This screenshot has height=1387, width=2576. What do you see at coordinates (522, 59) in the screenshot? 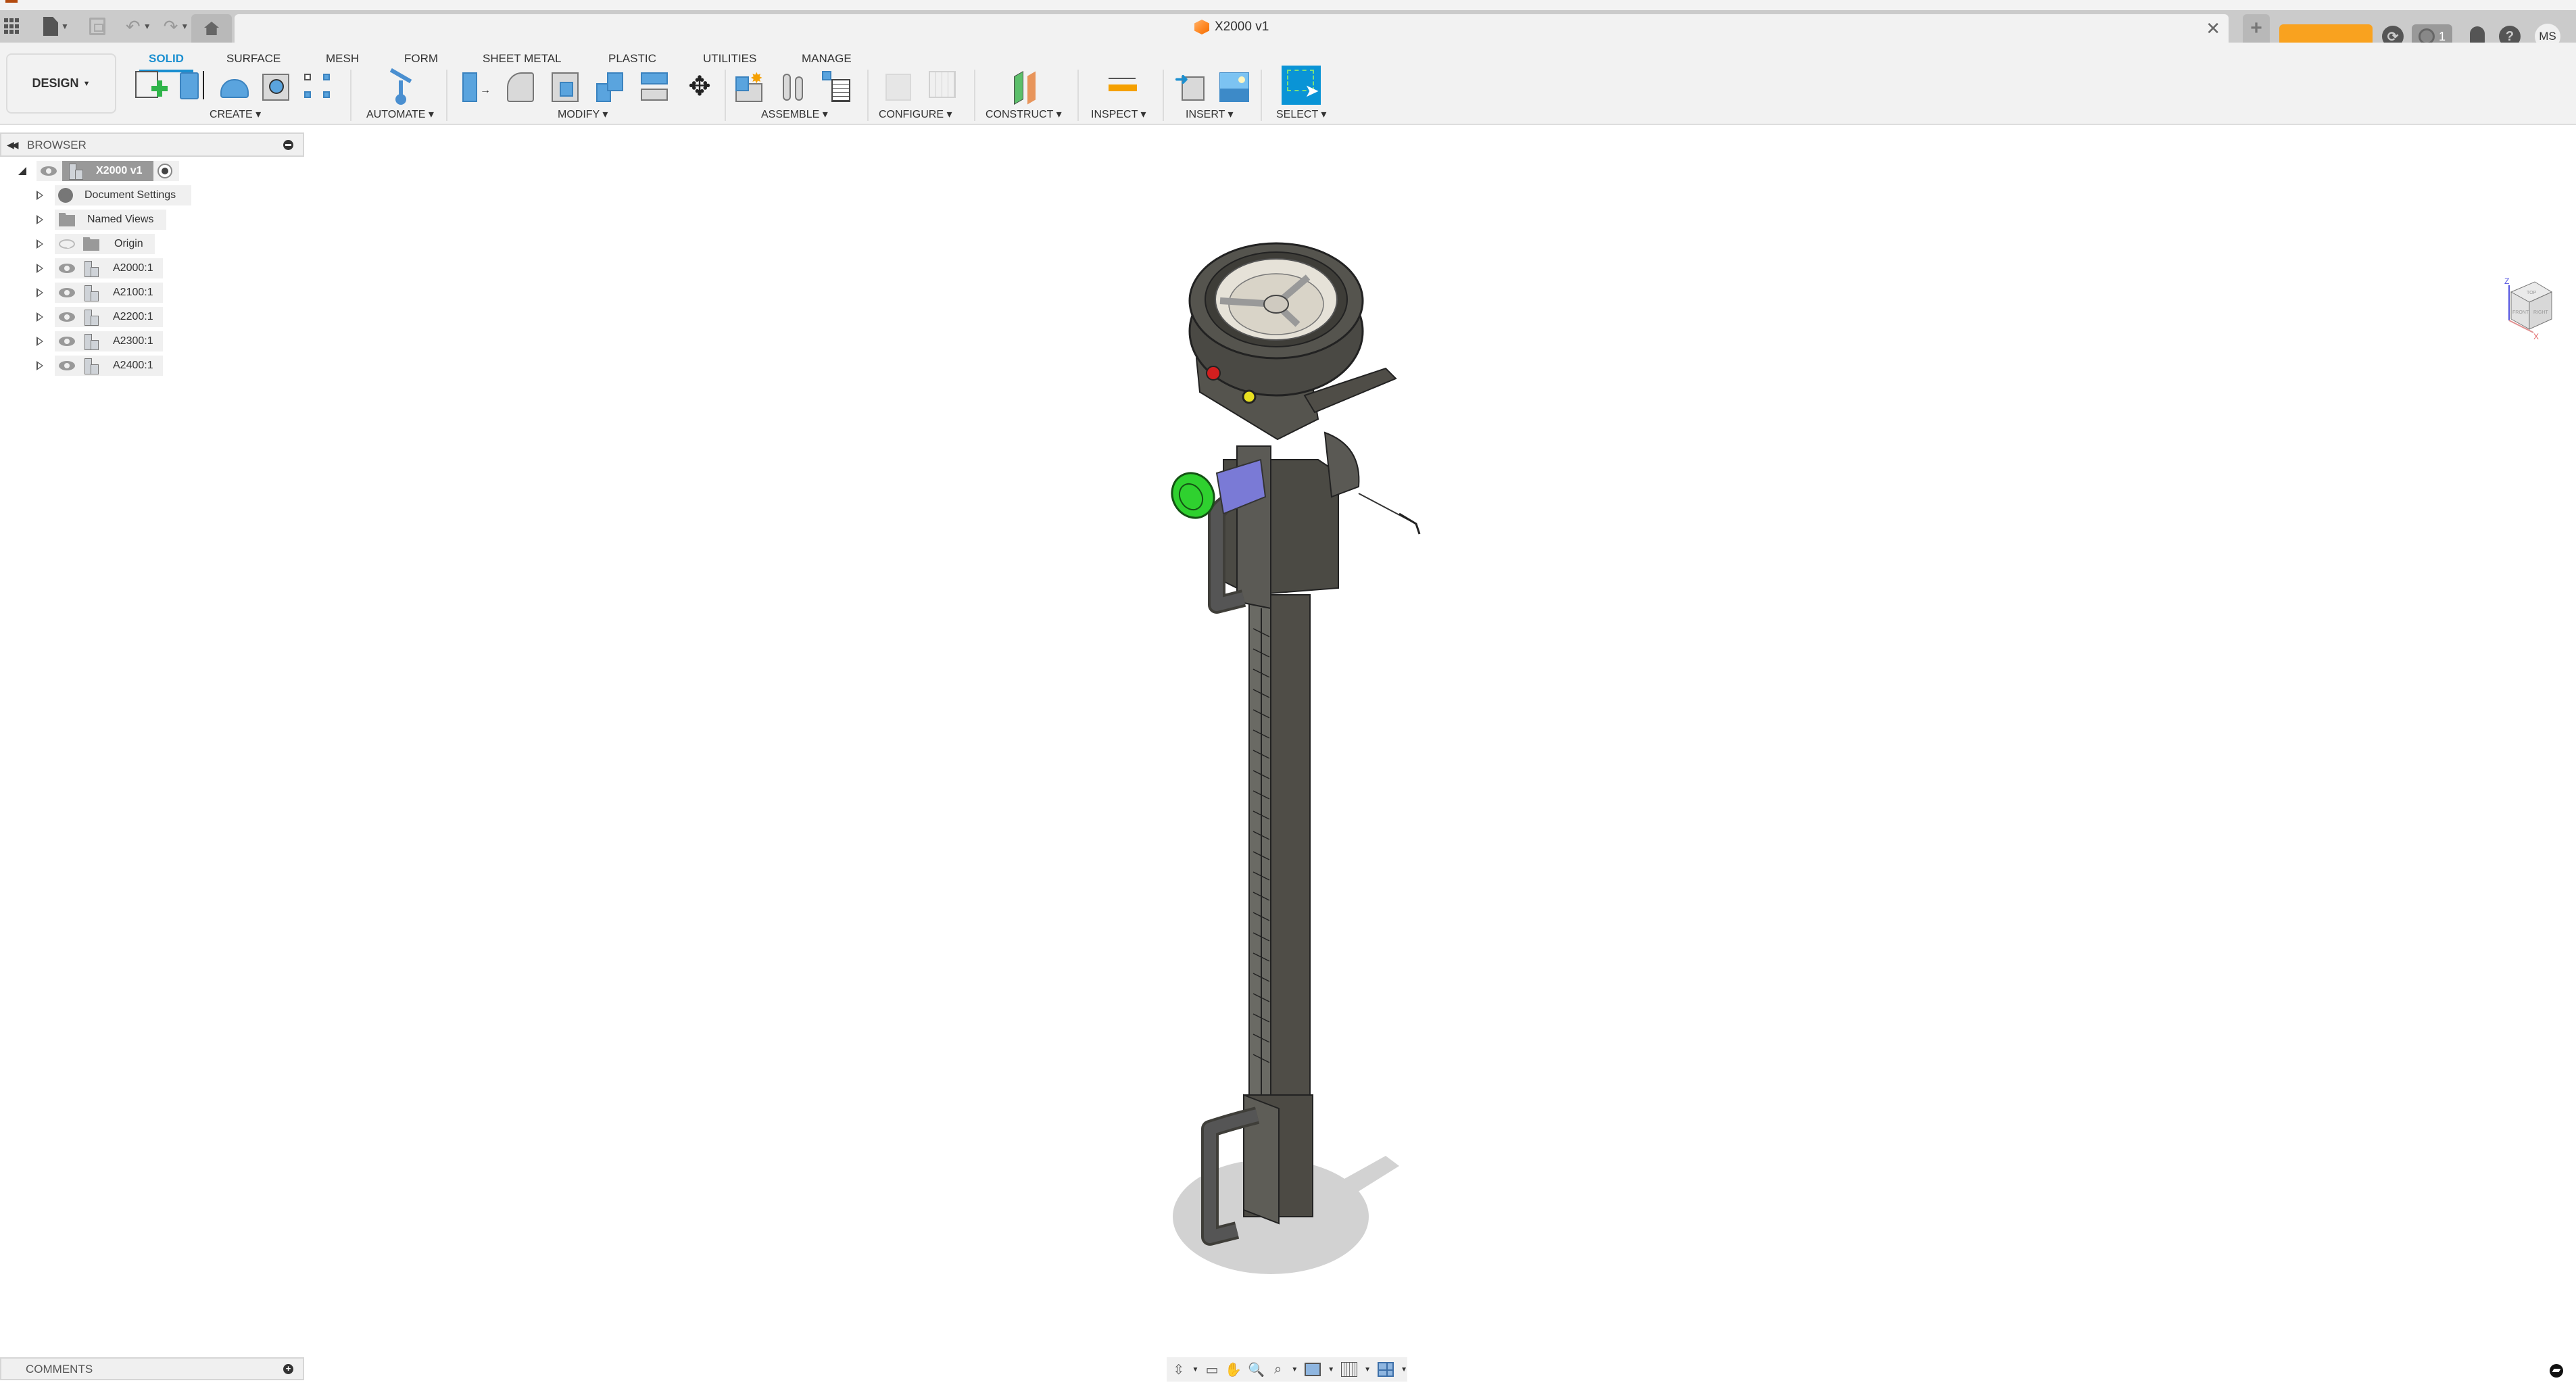
I see `tab-sheet-metal: SHEET METAL` at bounding box center [522, 59].